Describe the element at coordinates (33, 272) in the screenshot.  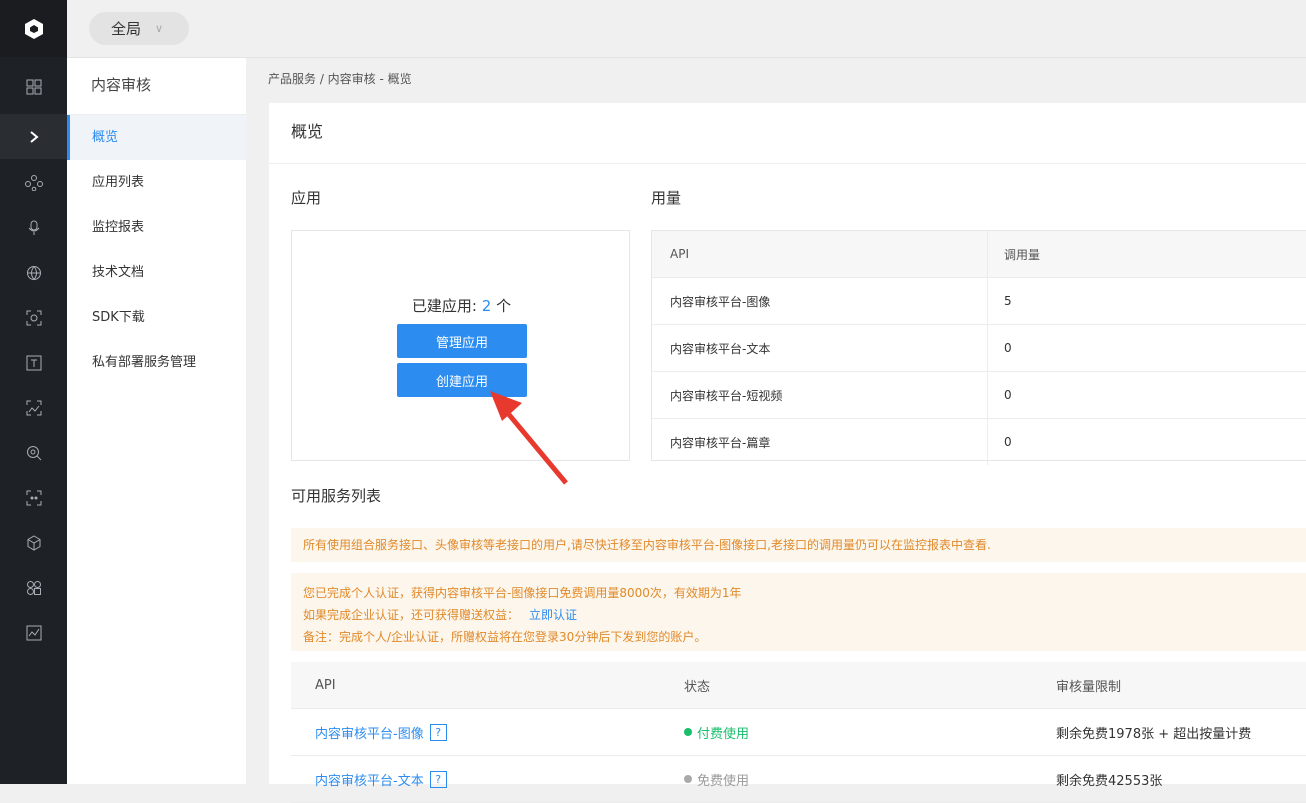
I see `globe-icon` at that location.